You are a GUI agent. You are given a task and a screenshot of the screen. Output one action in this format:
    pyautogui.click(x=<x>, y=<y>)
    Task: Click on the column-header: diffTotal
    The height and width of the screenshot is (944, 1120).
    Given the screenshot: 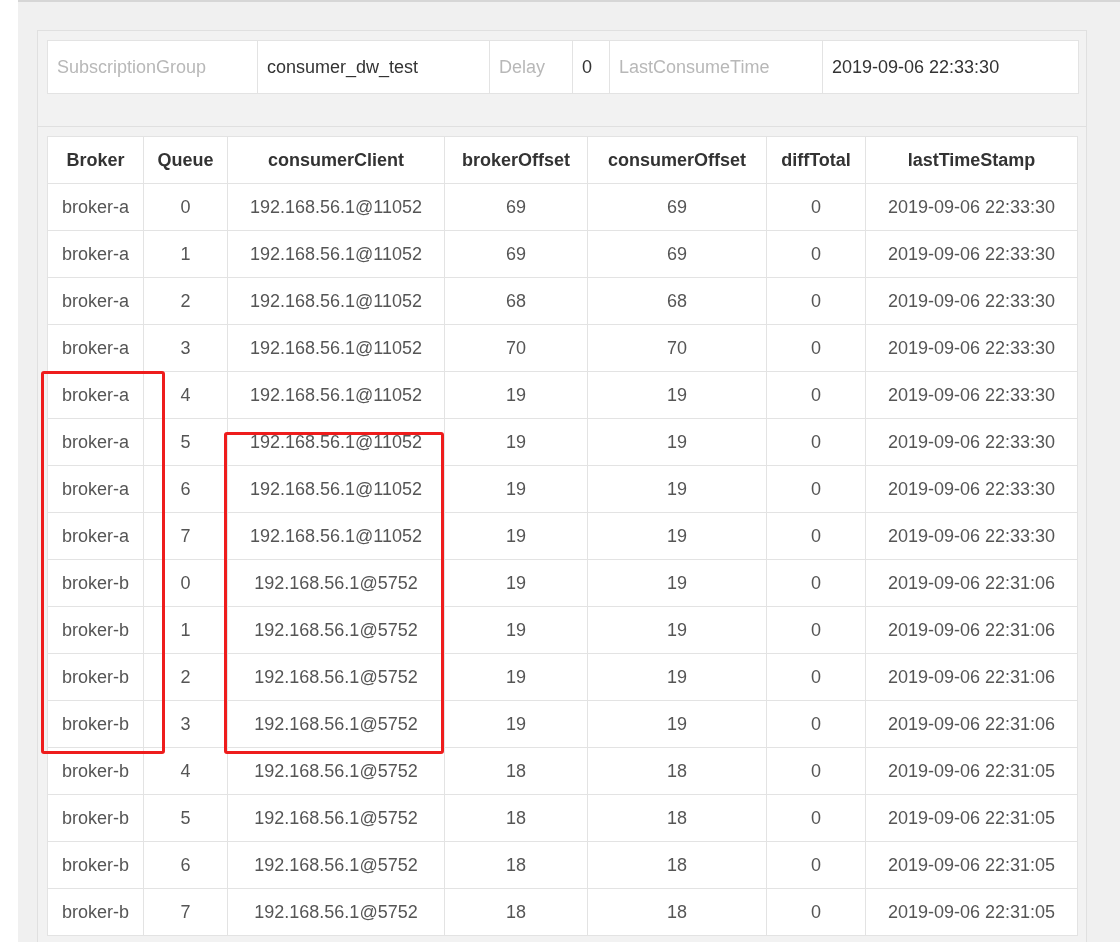 What is the action you would take?
    pyautogui.click(x=816, y=160)
    